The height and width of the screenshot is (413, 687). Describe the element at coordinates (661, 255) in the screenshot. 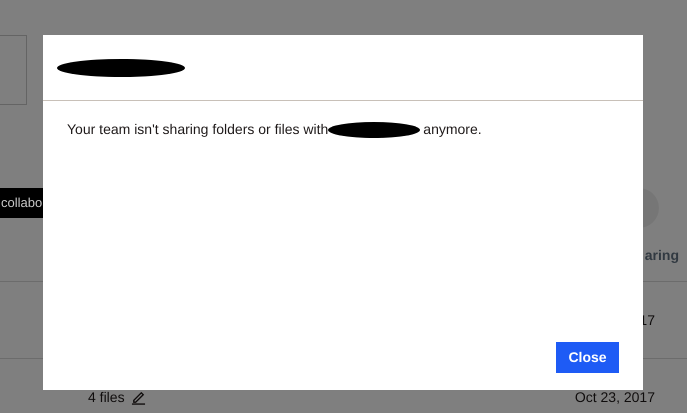

I see `column-header: aring` at that location.